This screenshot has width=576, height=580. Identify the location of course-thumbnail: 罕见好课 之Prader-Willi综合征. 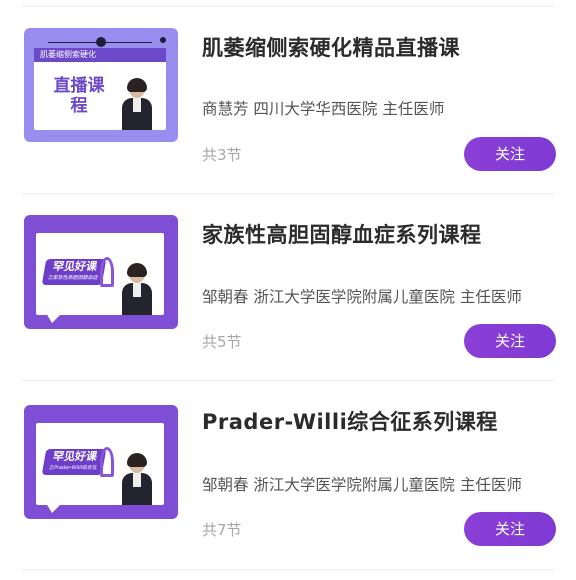
(101, 462).